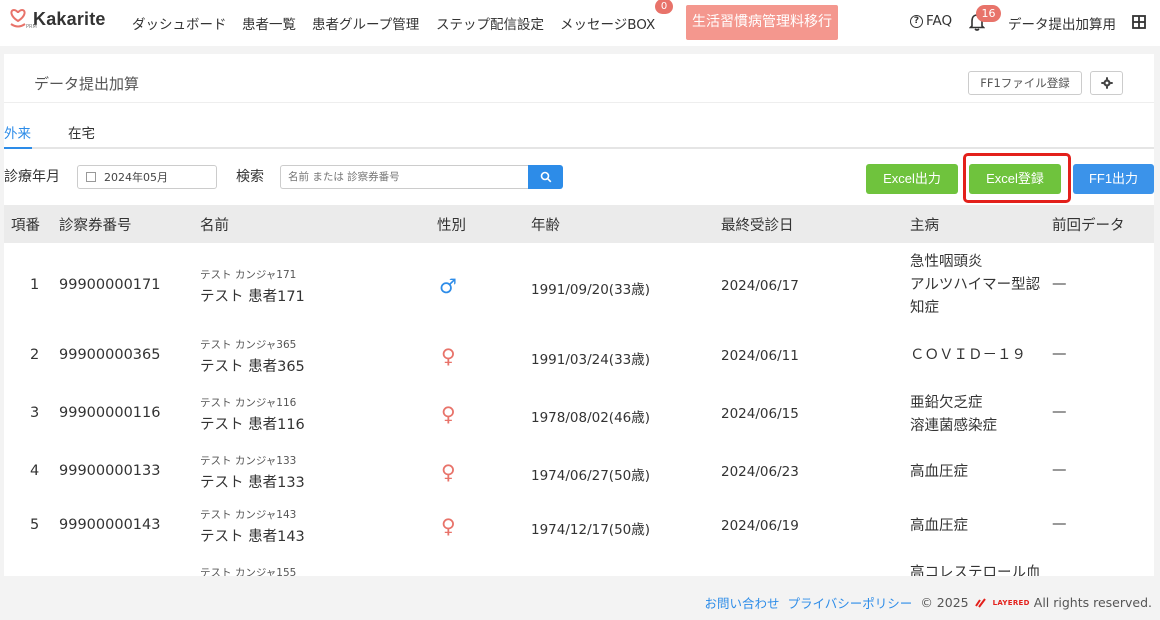 Image resolution: width=1160 pixels, height=620 pixels. Describe the element at coordinates (912, 179) in the screenshot. I see `excel-export-button: Excel出力` at that location.